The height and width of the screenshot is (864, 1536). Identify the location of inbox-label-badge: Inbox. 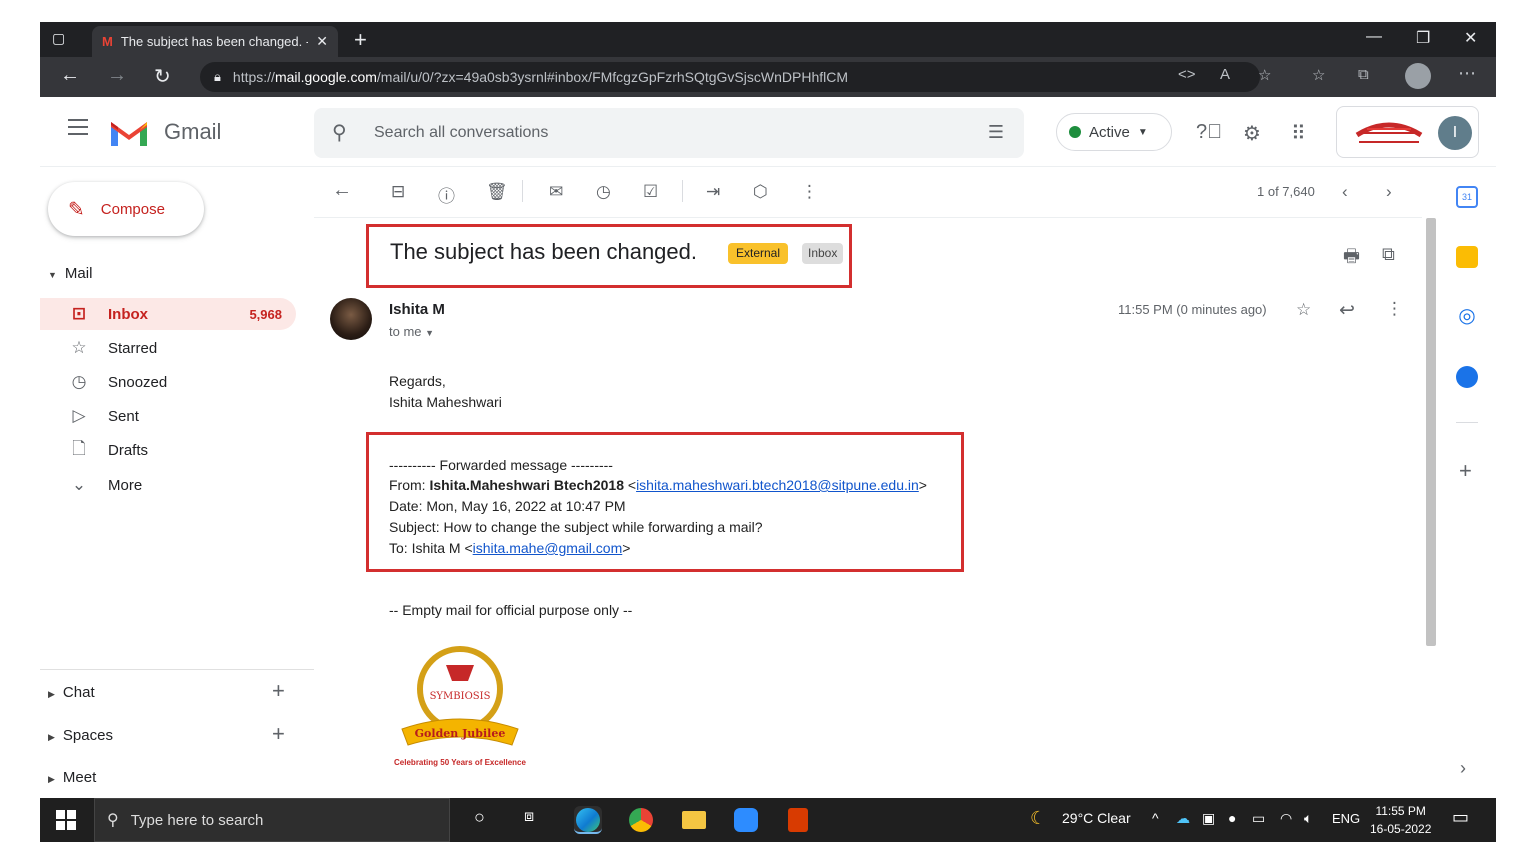
(823, 253).